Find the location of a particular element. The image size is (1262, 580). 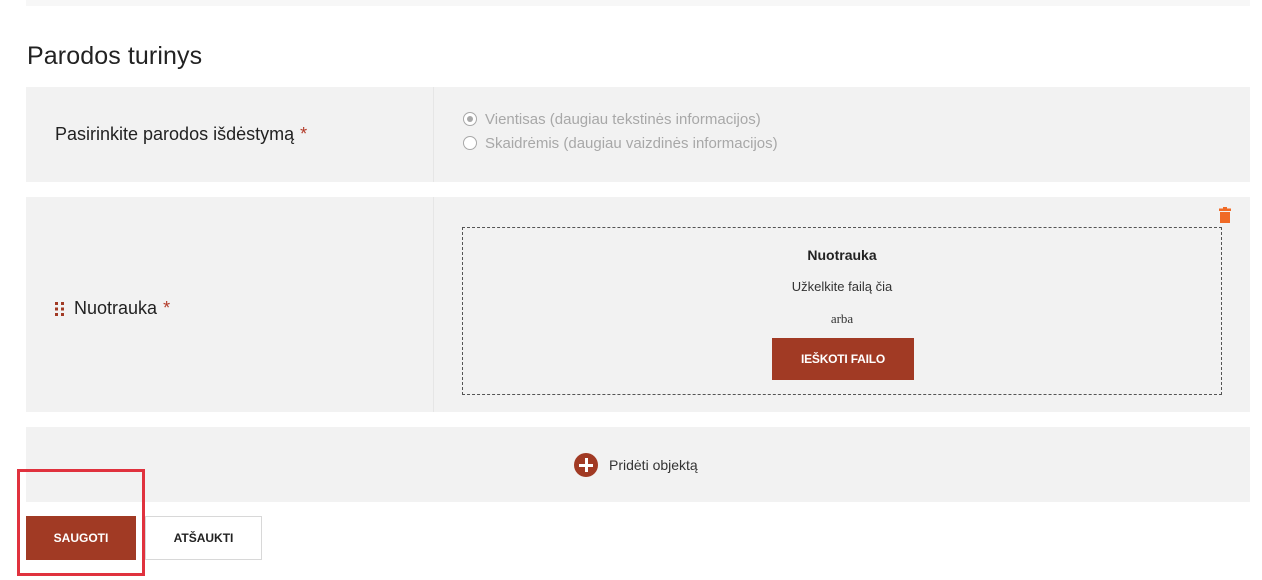

plus-circle-icon is located at coordinates (586, 465).